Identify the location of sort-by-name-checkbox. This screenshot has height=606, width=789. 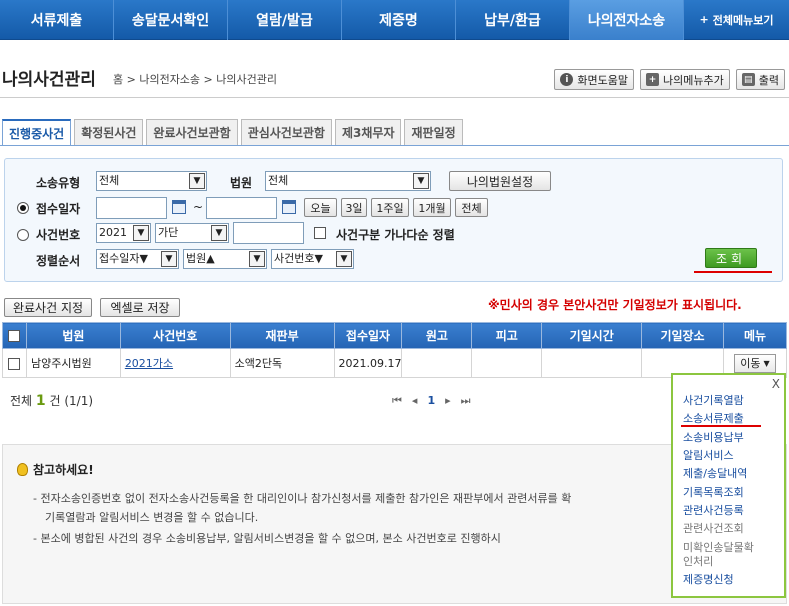
(320, 233).